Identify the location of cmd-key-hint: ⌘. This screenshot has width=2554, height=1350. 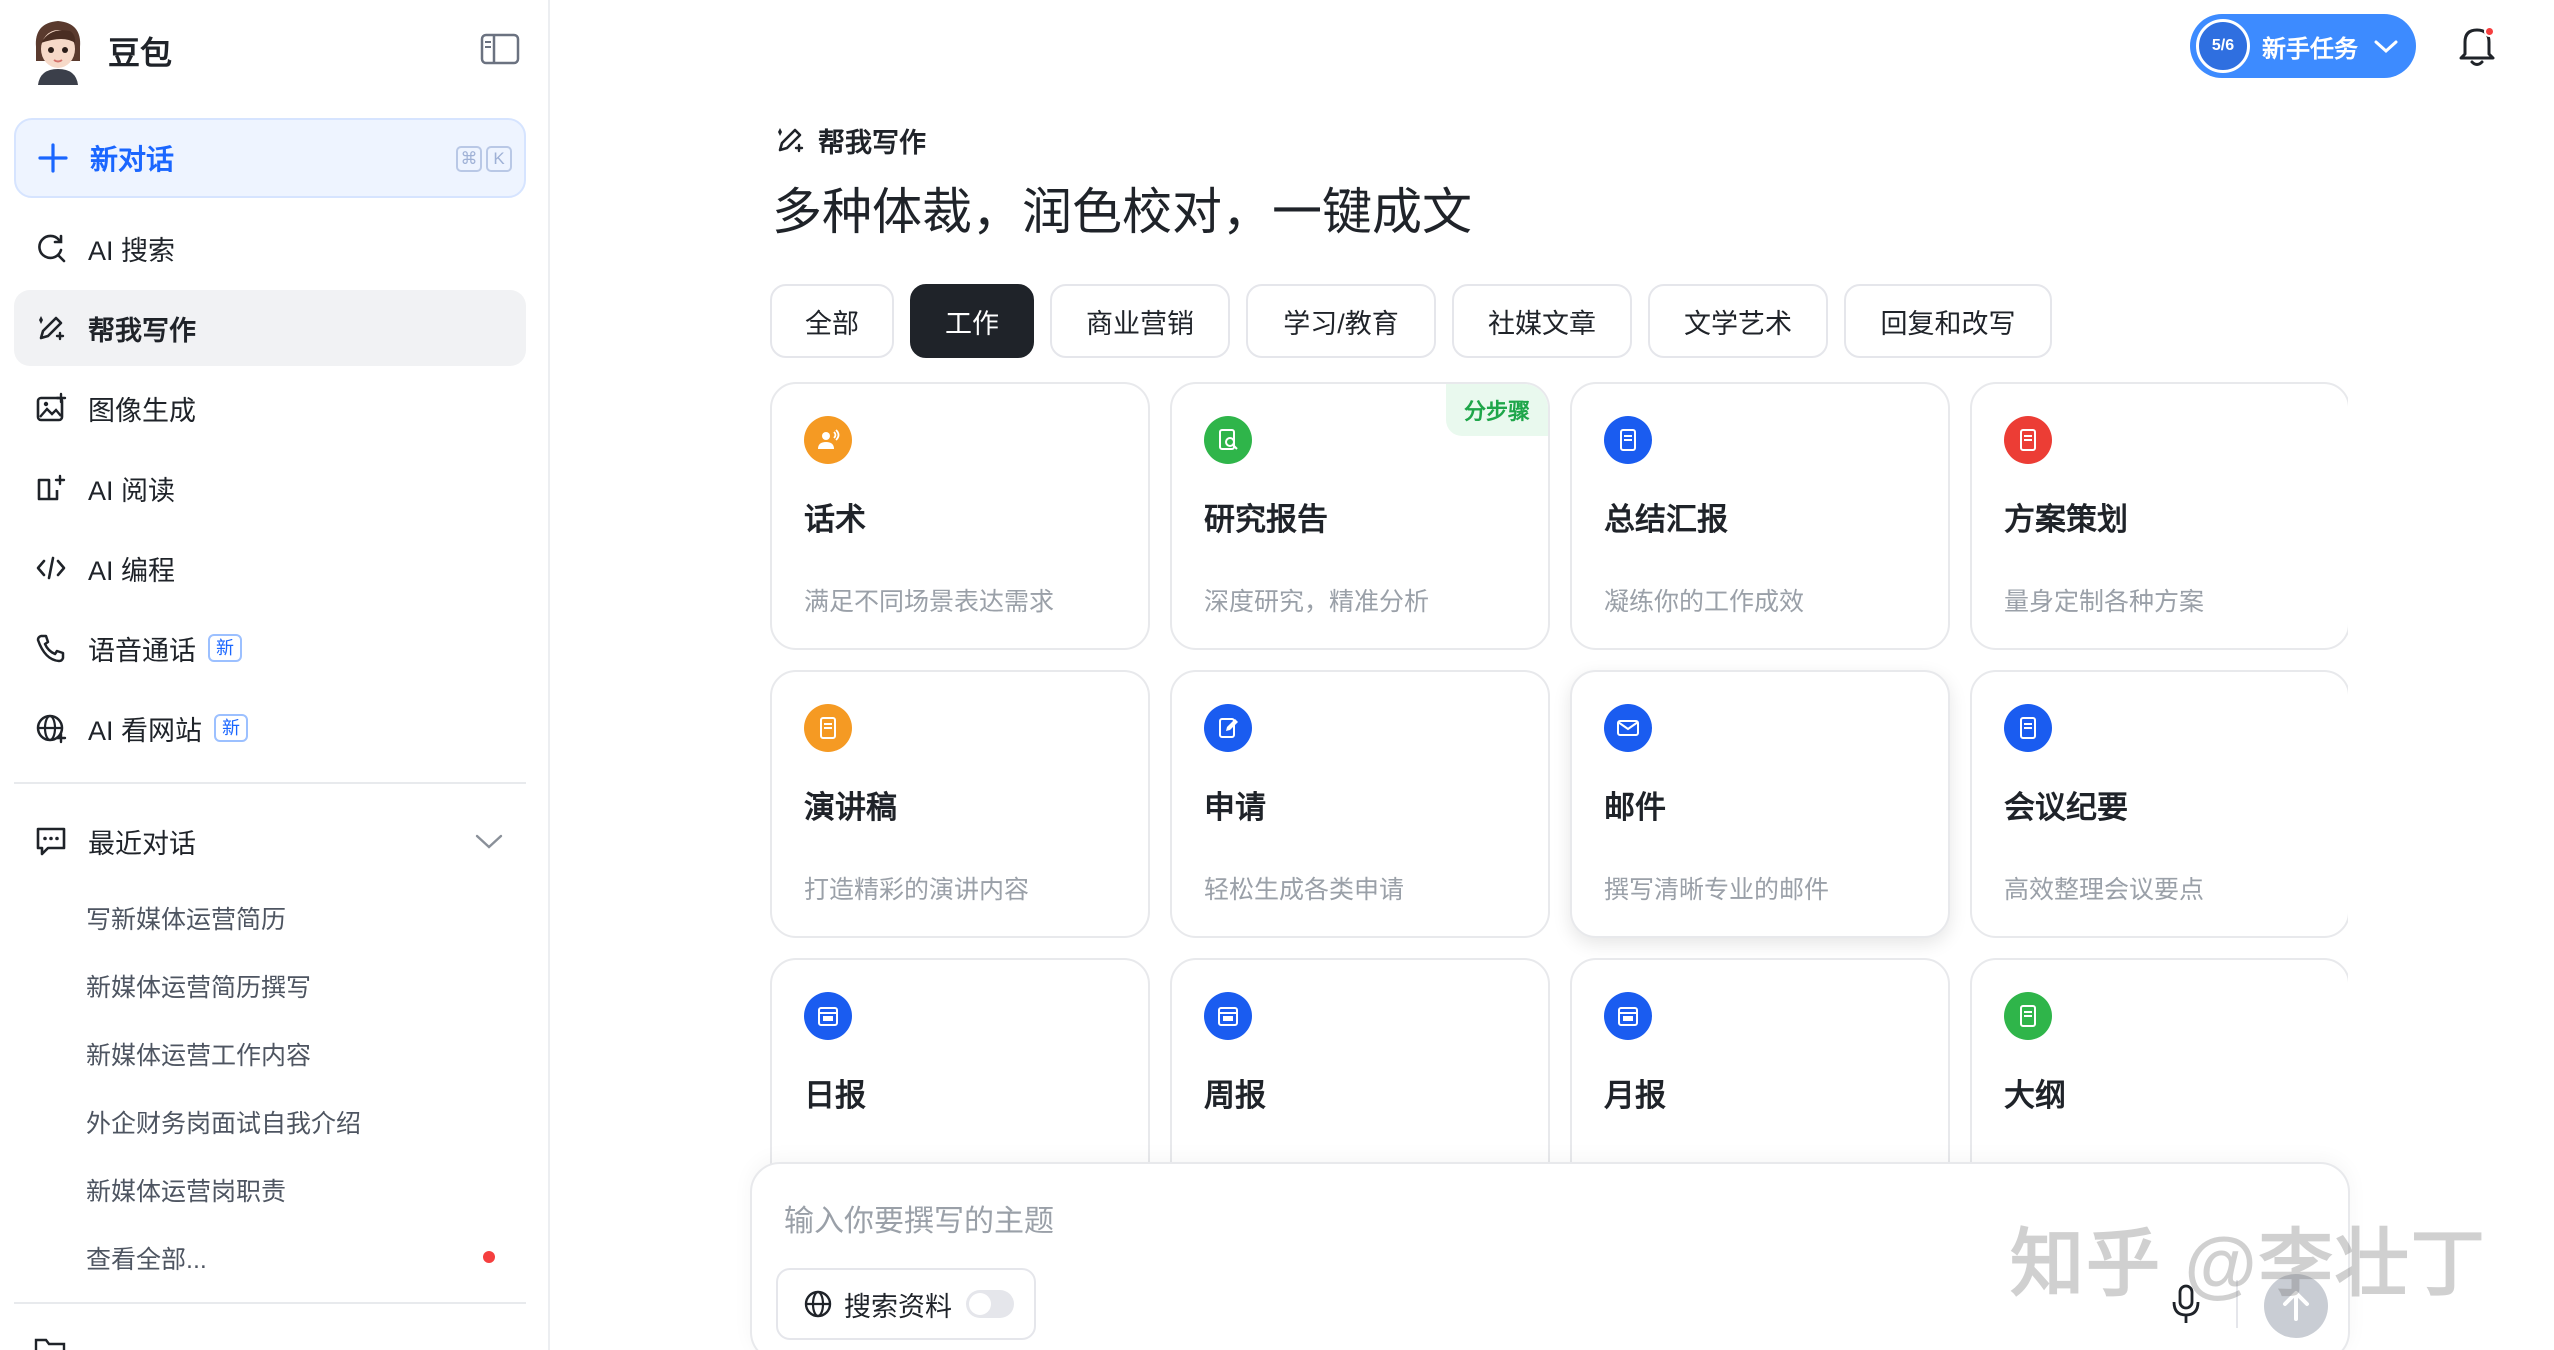
(469, 159).